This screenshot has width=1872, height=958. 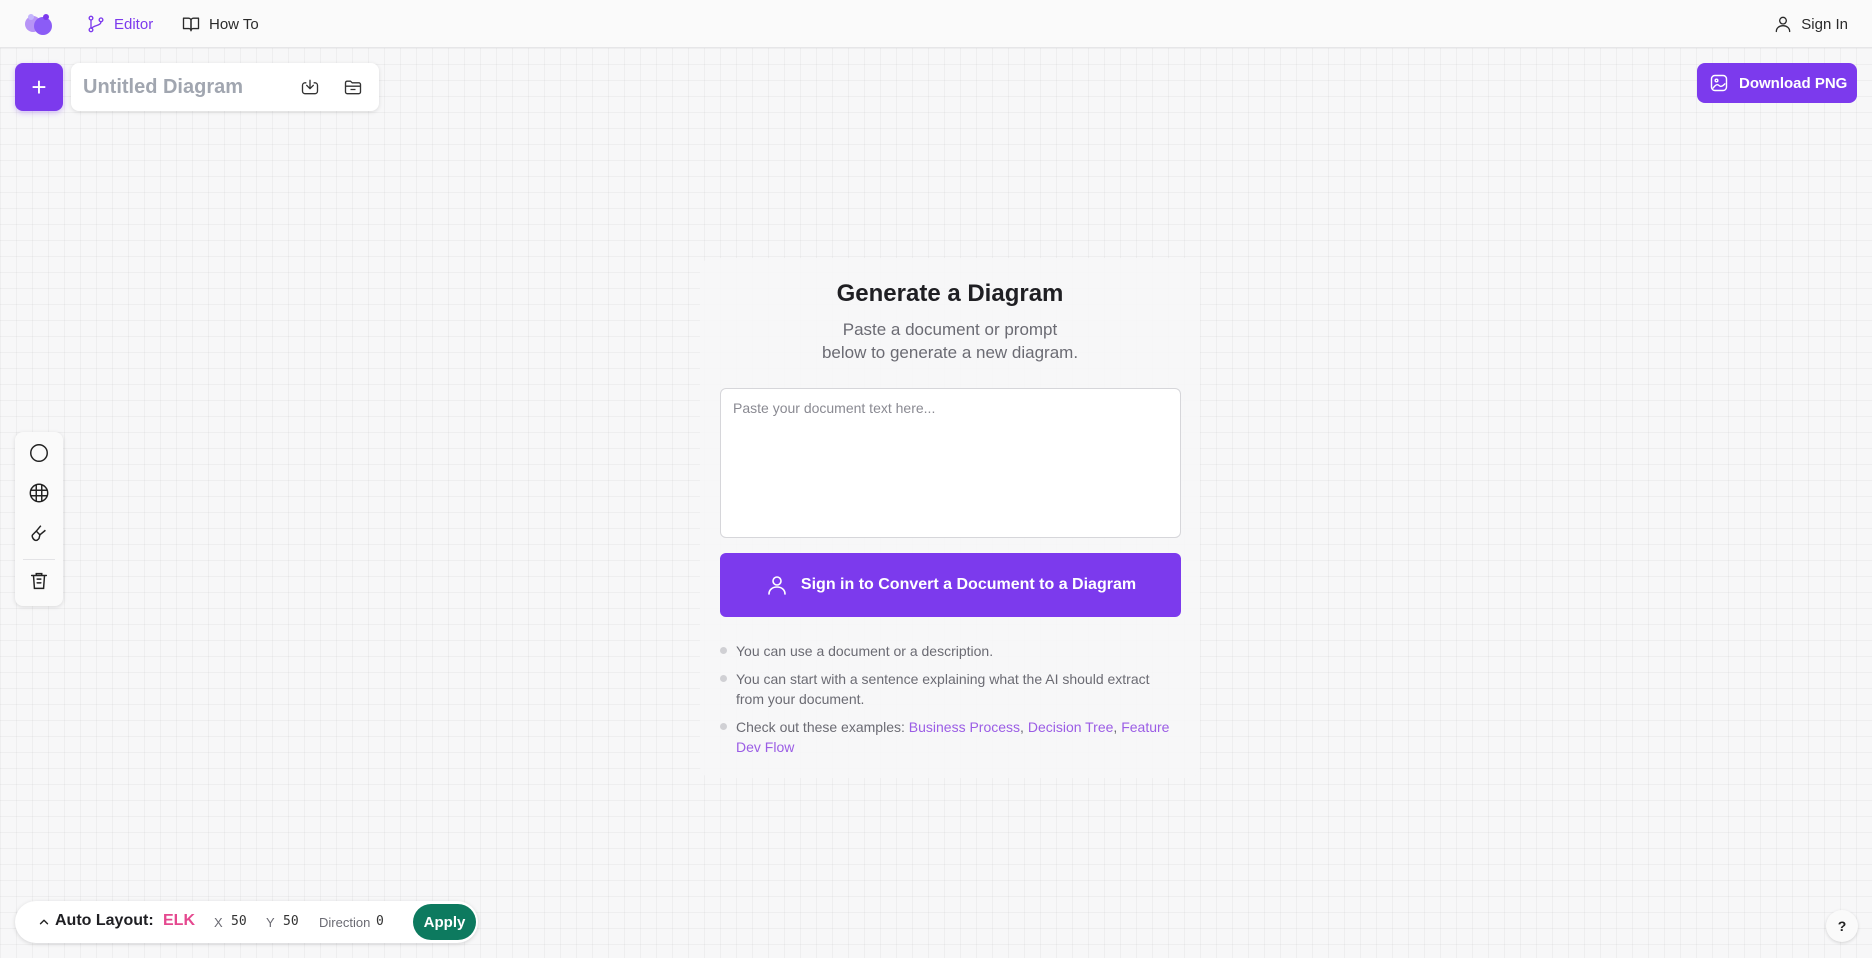 What do you see at coordinates (380, 921) in the screenshot?
I see `direction-value: 0` at bounding box center [380, 921].